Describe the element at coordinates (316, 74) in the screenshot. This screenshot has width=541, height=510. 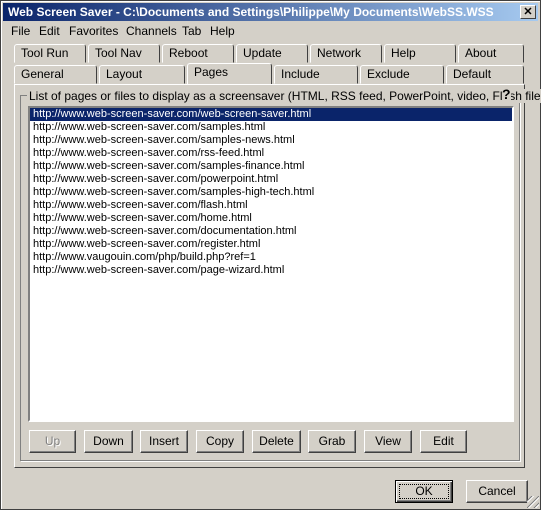
I see `tab-include: Include` at that location.